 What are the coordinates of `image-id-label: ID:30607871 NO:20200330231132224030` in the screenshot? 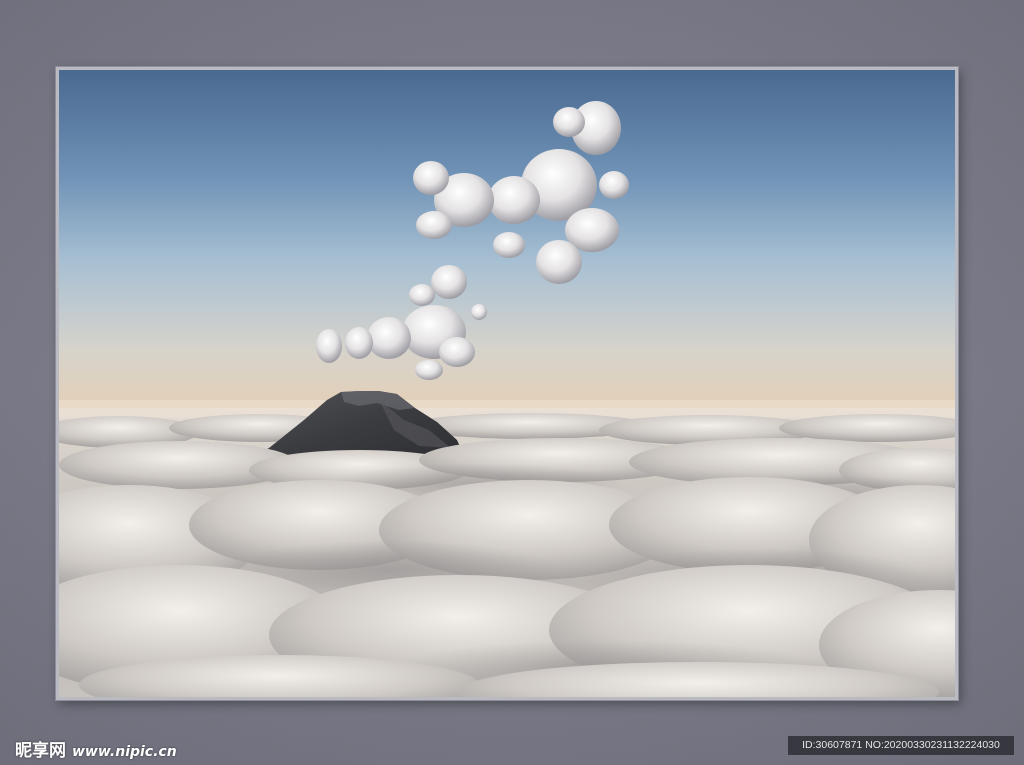 It's located at (901, 745).